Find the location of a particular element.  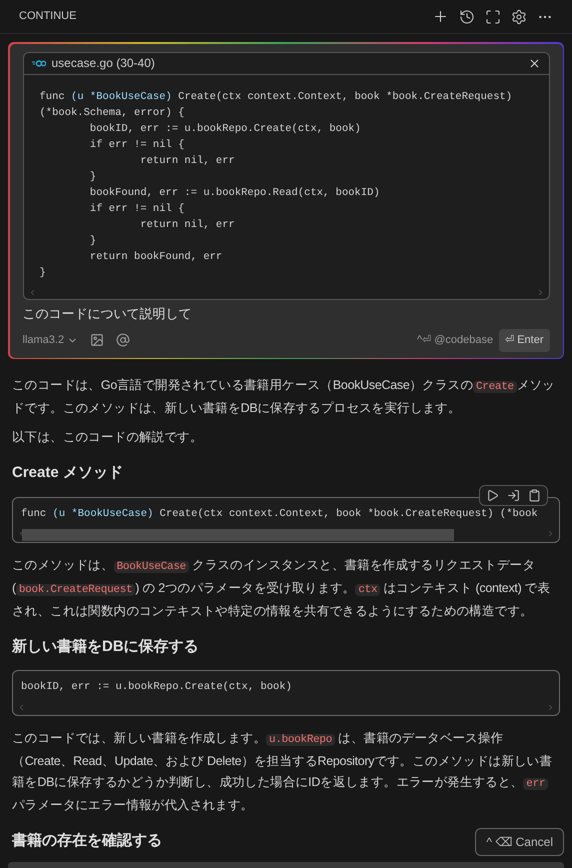

scrollbar-thumb is located at coordinates (238, 534).